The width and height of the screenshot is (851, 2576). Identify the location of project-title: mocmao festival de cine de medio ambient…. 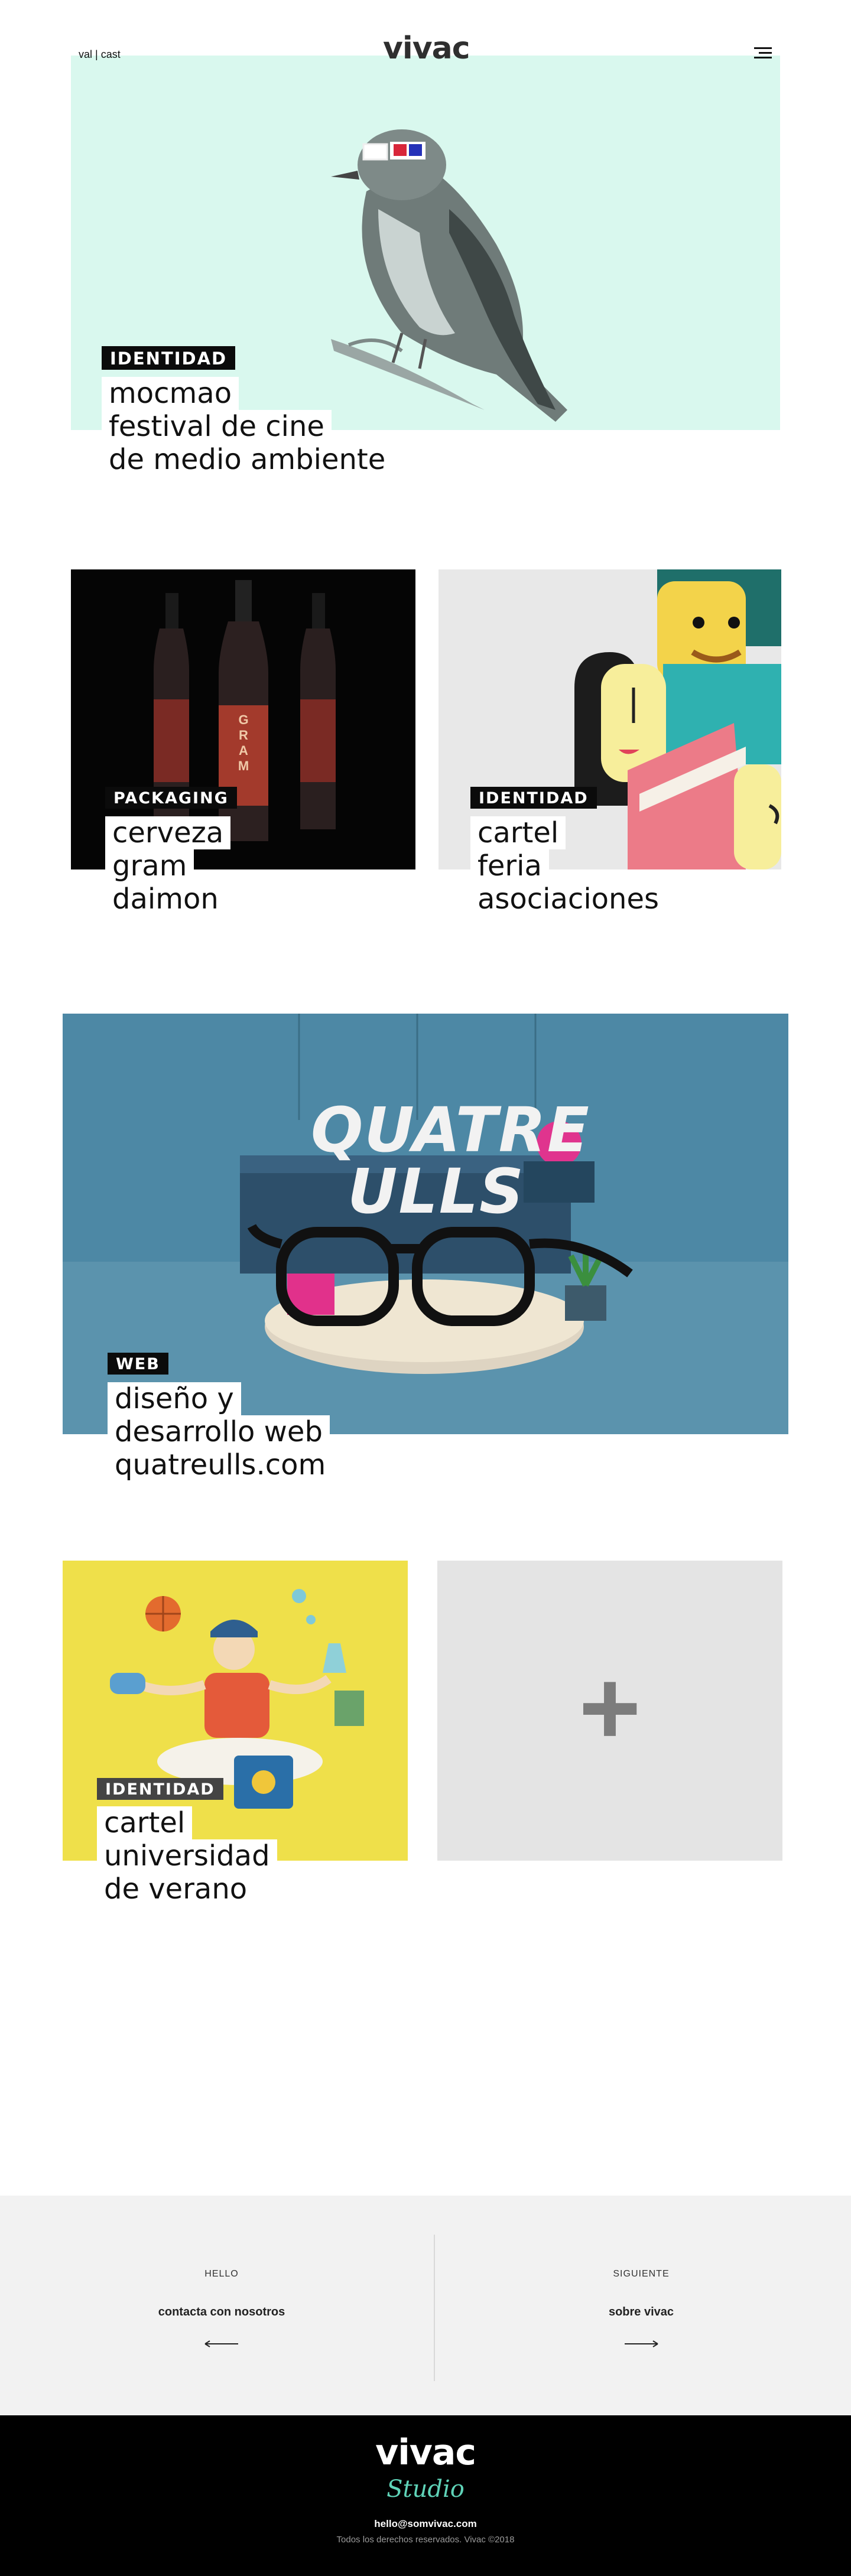
(248, 426).